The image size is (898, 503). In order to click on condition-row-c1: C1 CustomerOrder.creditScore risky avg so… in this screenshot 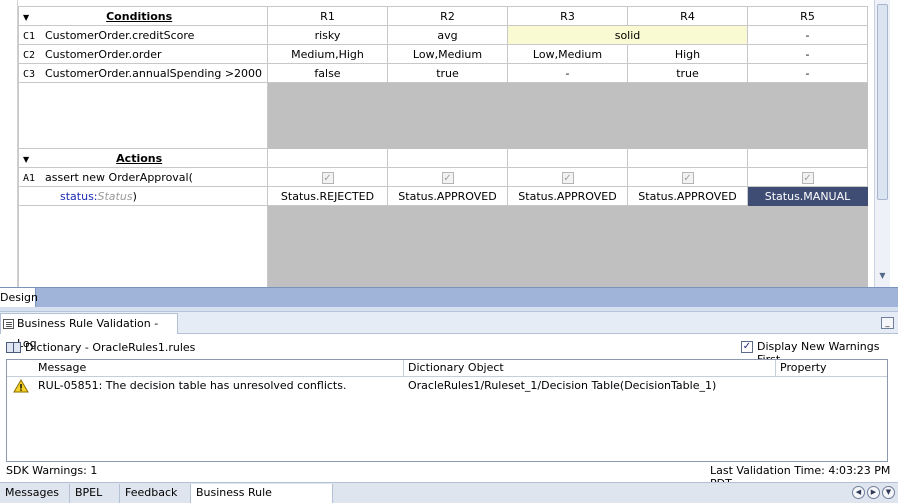, I will do `click(443, 35)`.